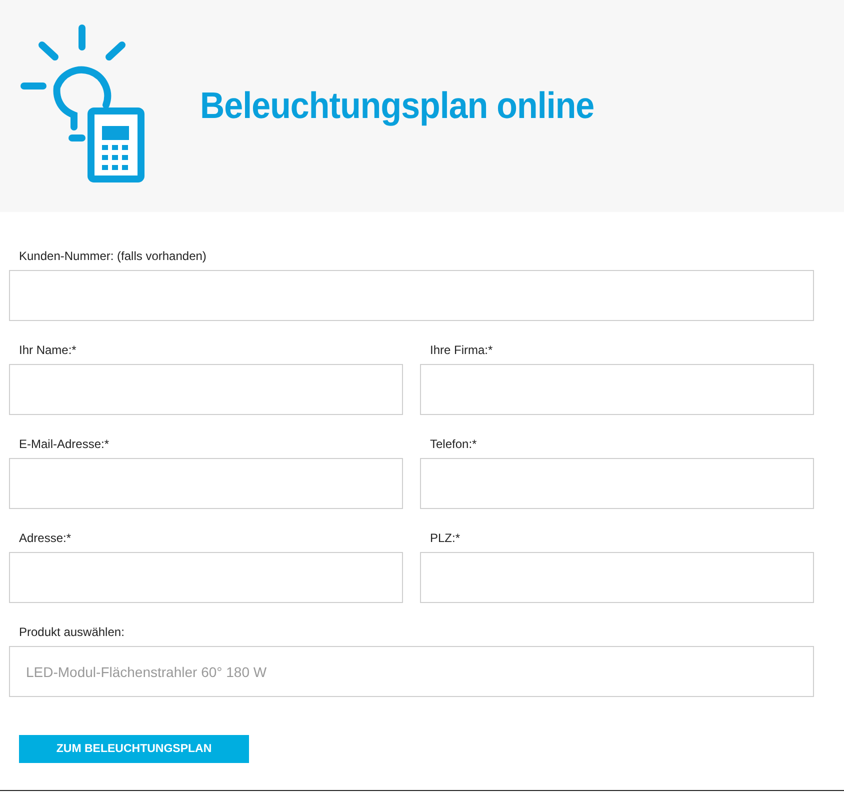 The height and width of the screenshot is (792, 844). I want to click on field-label: PLZ:*, so click(445, 538).